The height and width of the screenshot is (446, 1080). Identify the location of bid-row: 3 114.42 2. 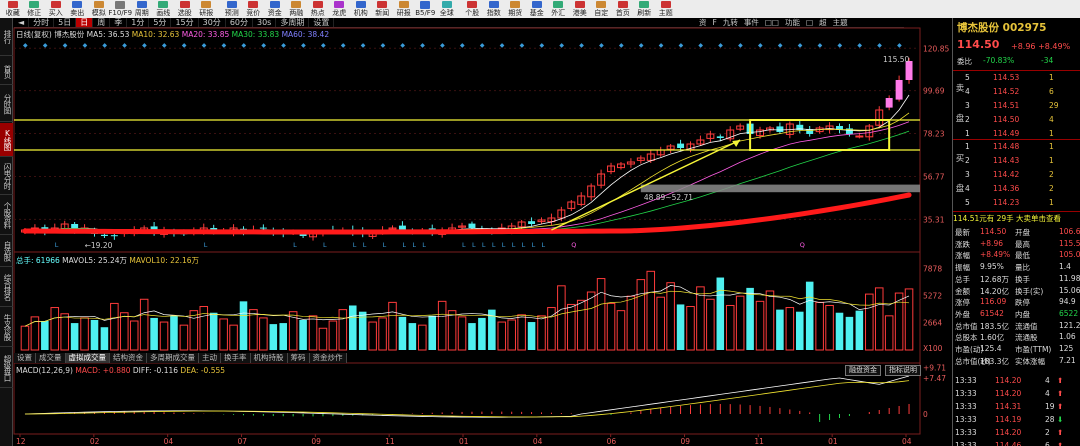
(1016, 175).